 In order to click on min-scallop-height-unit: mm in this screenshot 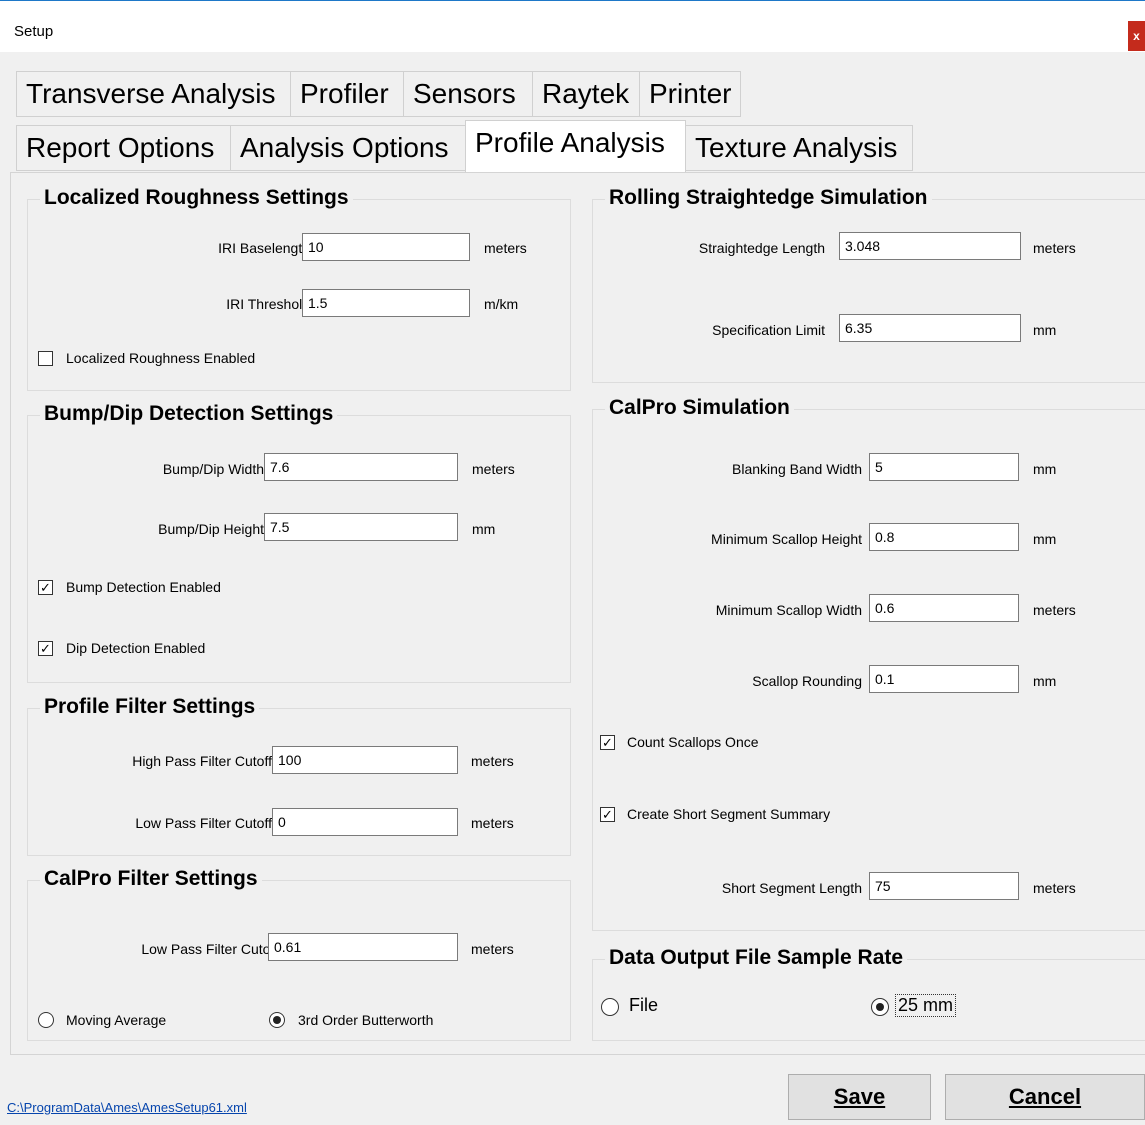, I will do `click(1045, 539)`.